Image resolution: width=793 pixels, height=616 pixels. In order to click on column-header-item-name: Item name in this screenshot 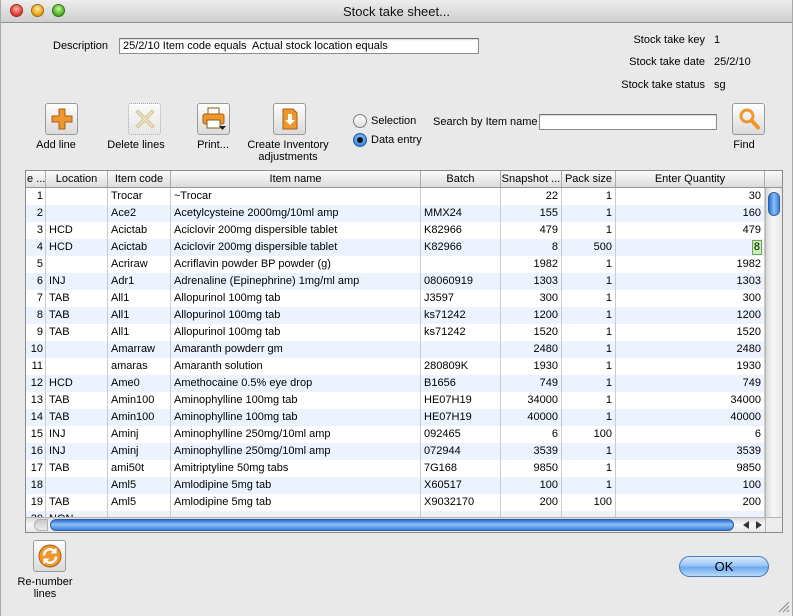, I will do `click(296, 179)`.